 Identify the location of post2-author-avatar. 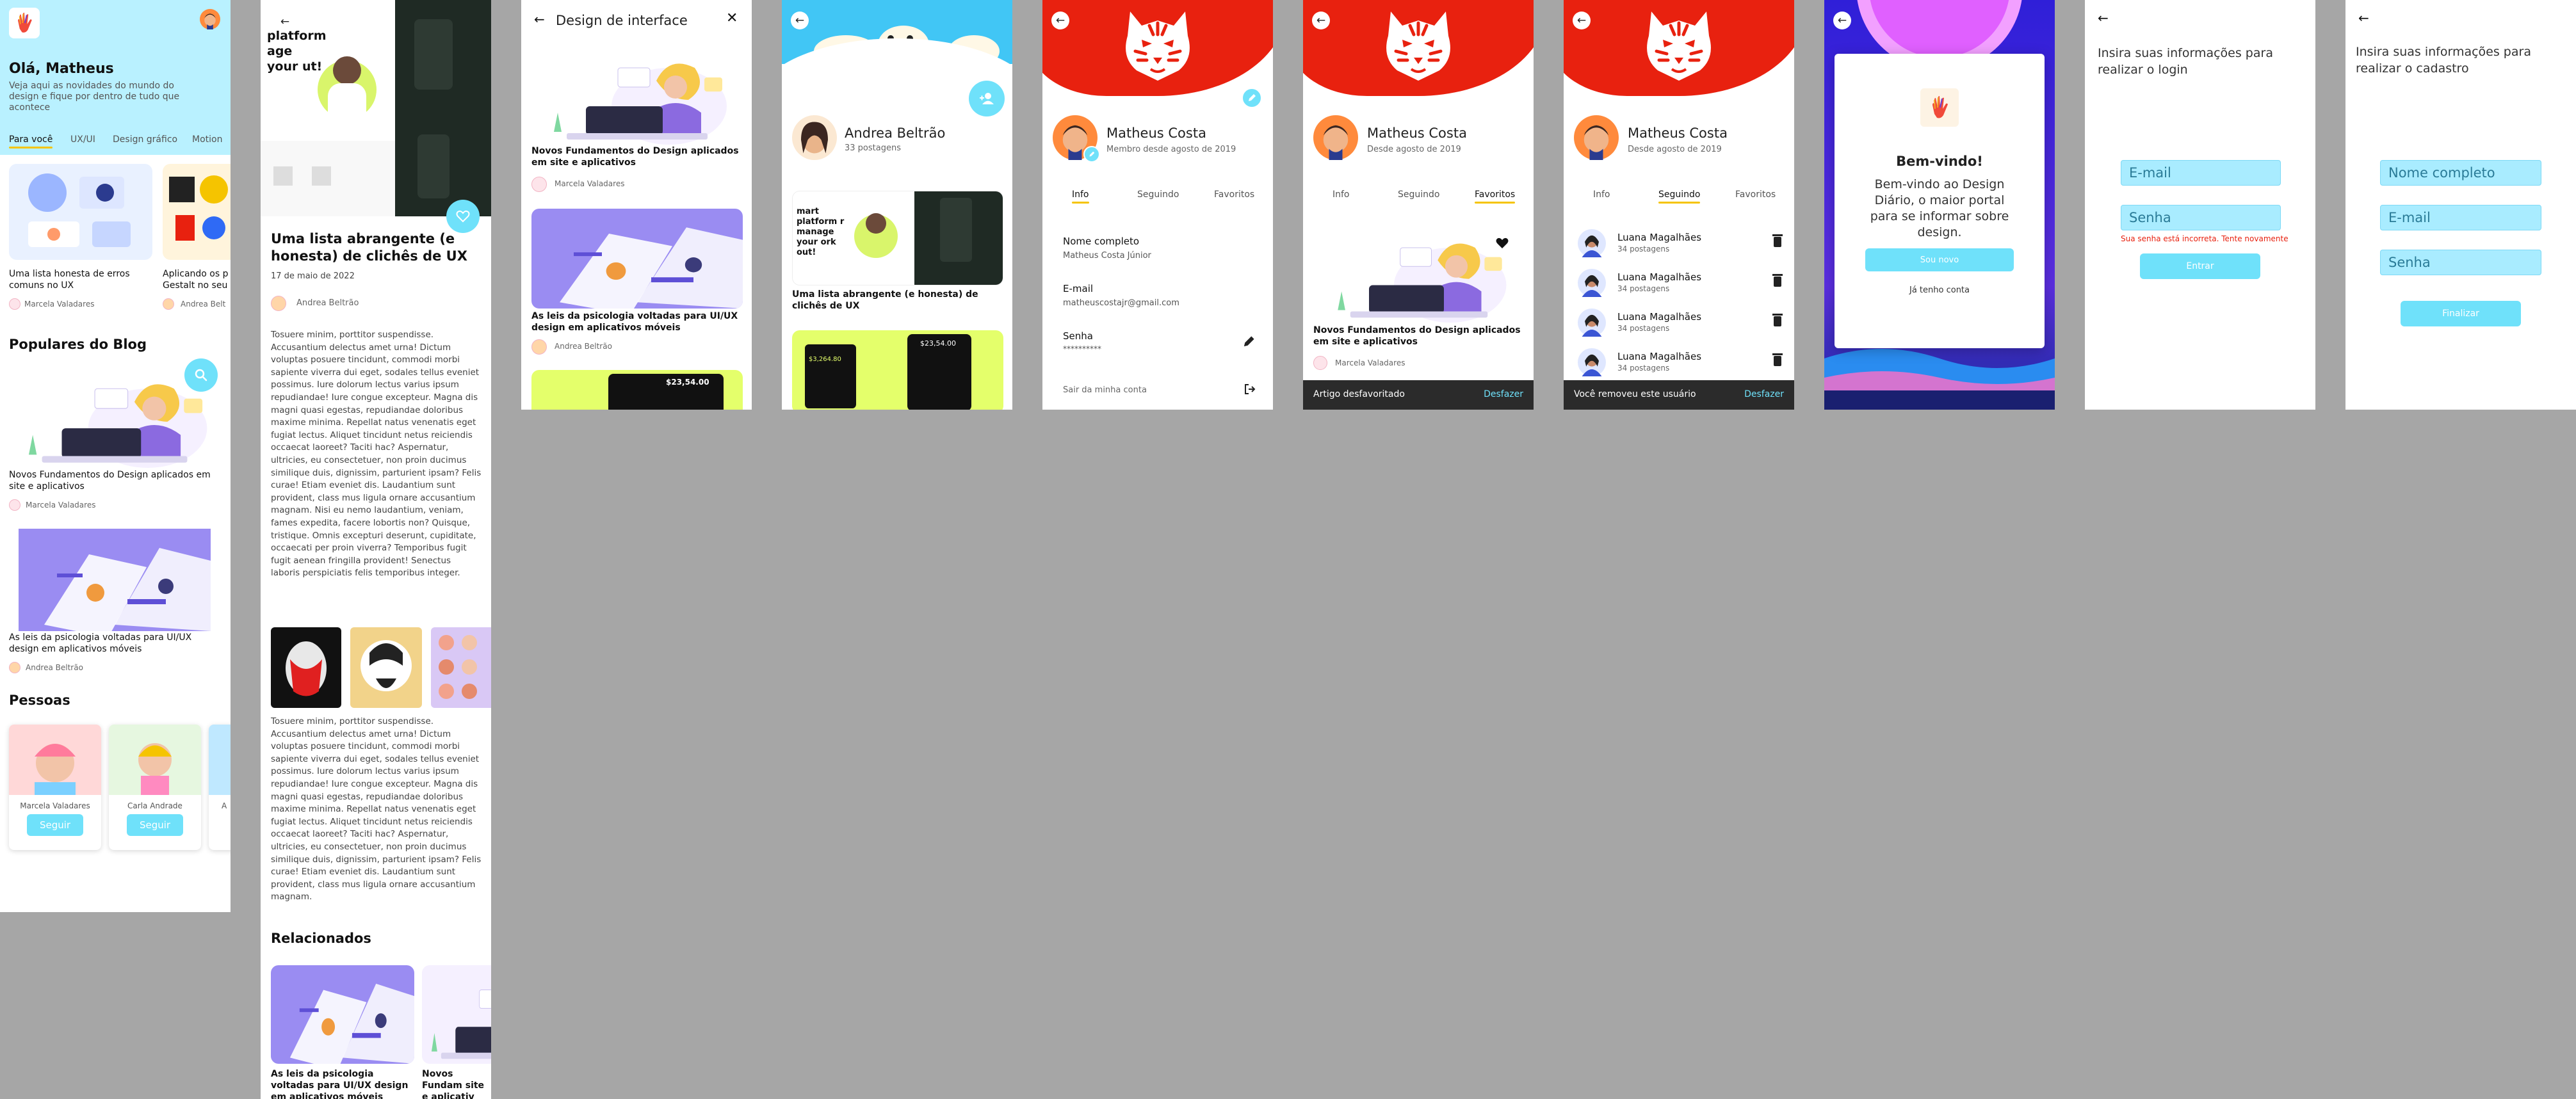
(14, 667).